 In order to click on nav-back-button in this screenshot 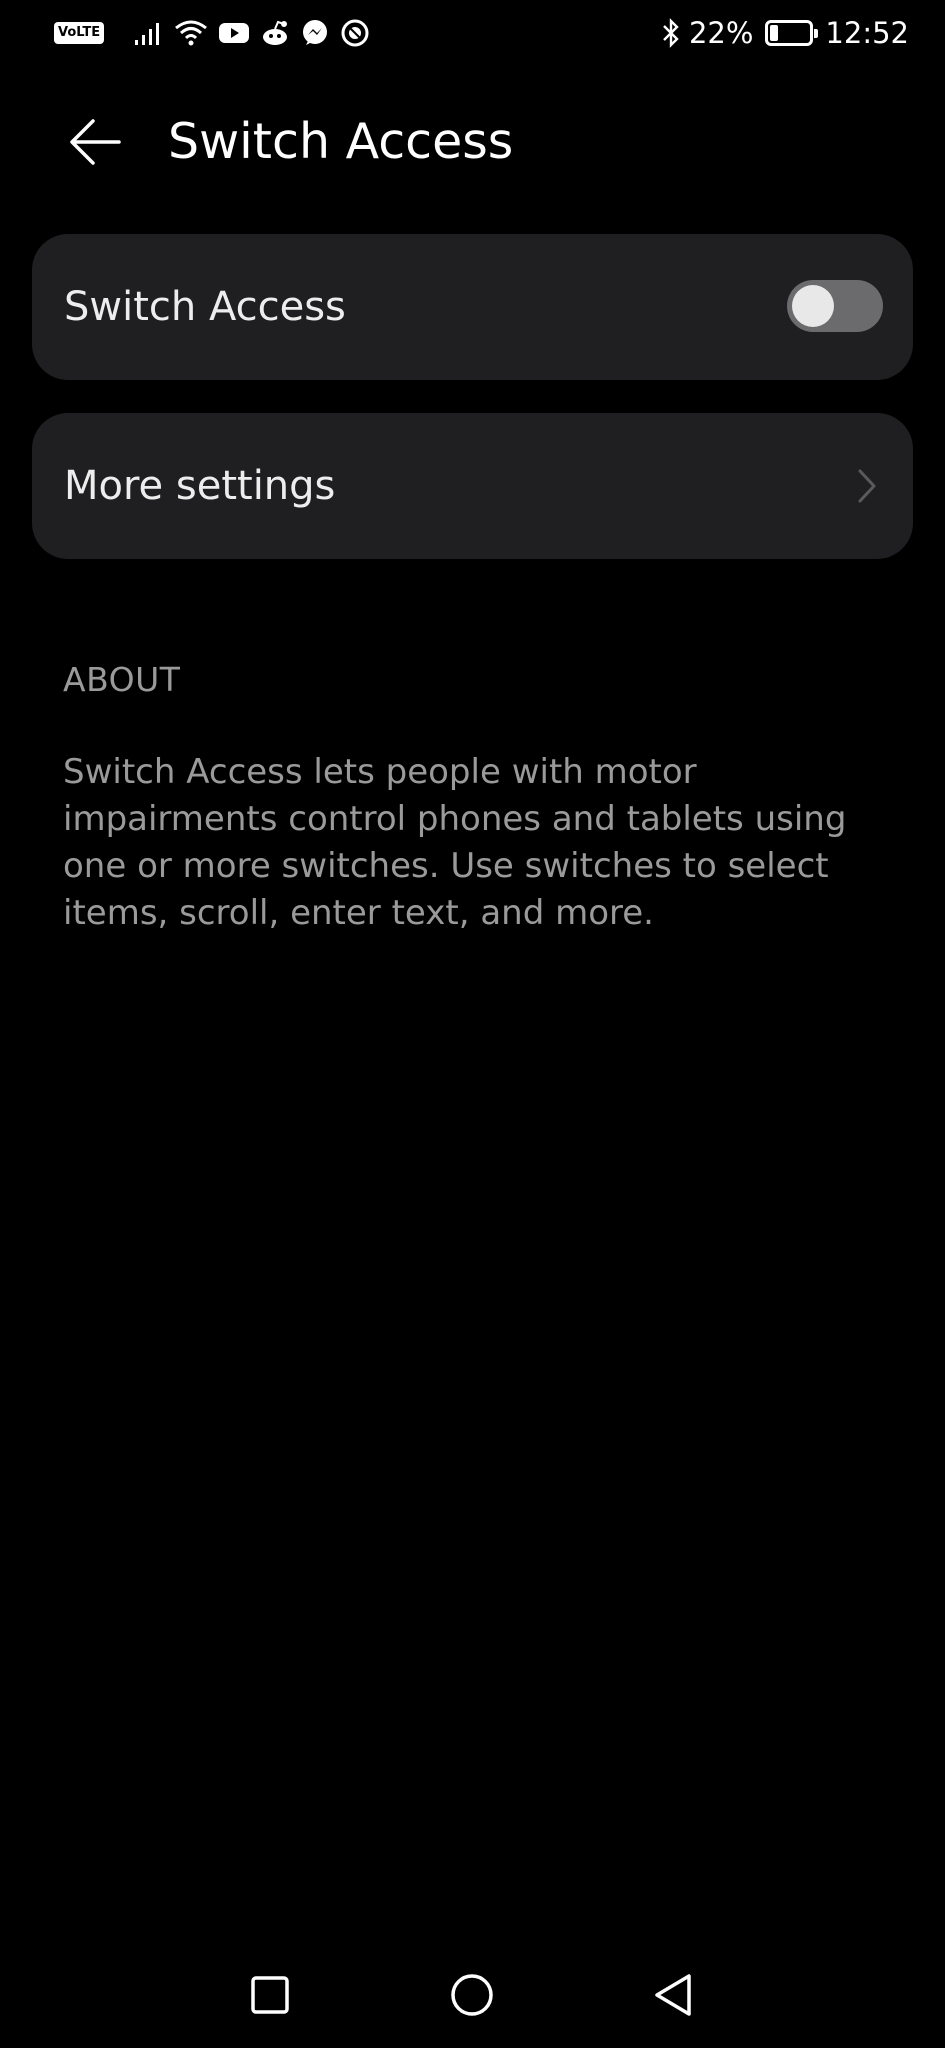, I will do `click(673, 1995)`.